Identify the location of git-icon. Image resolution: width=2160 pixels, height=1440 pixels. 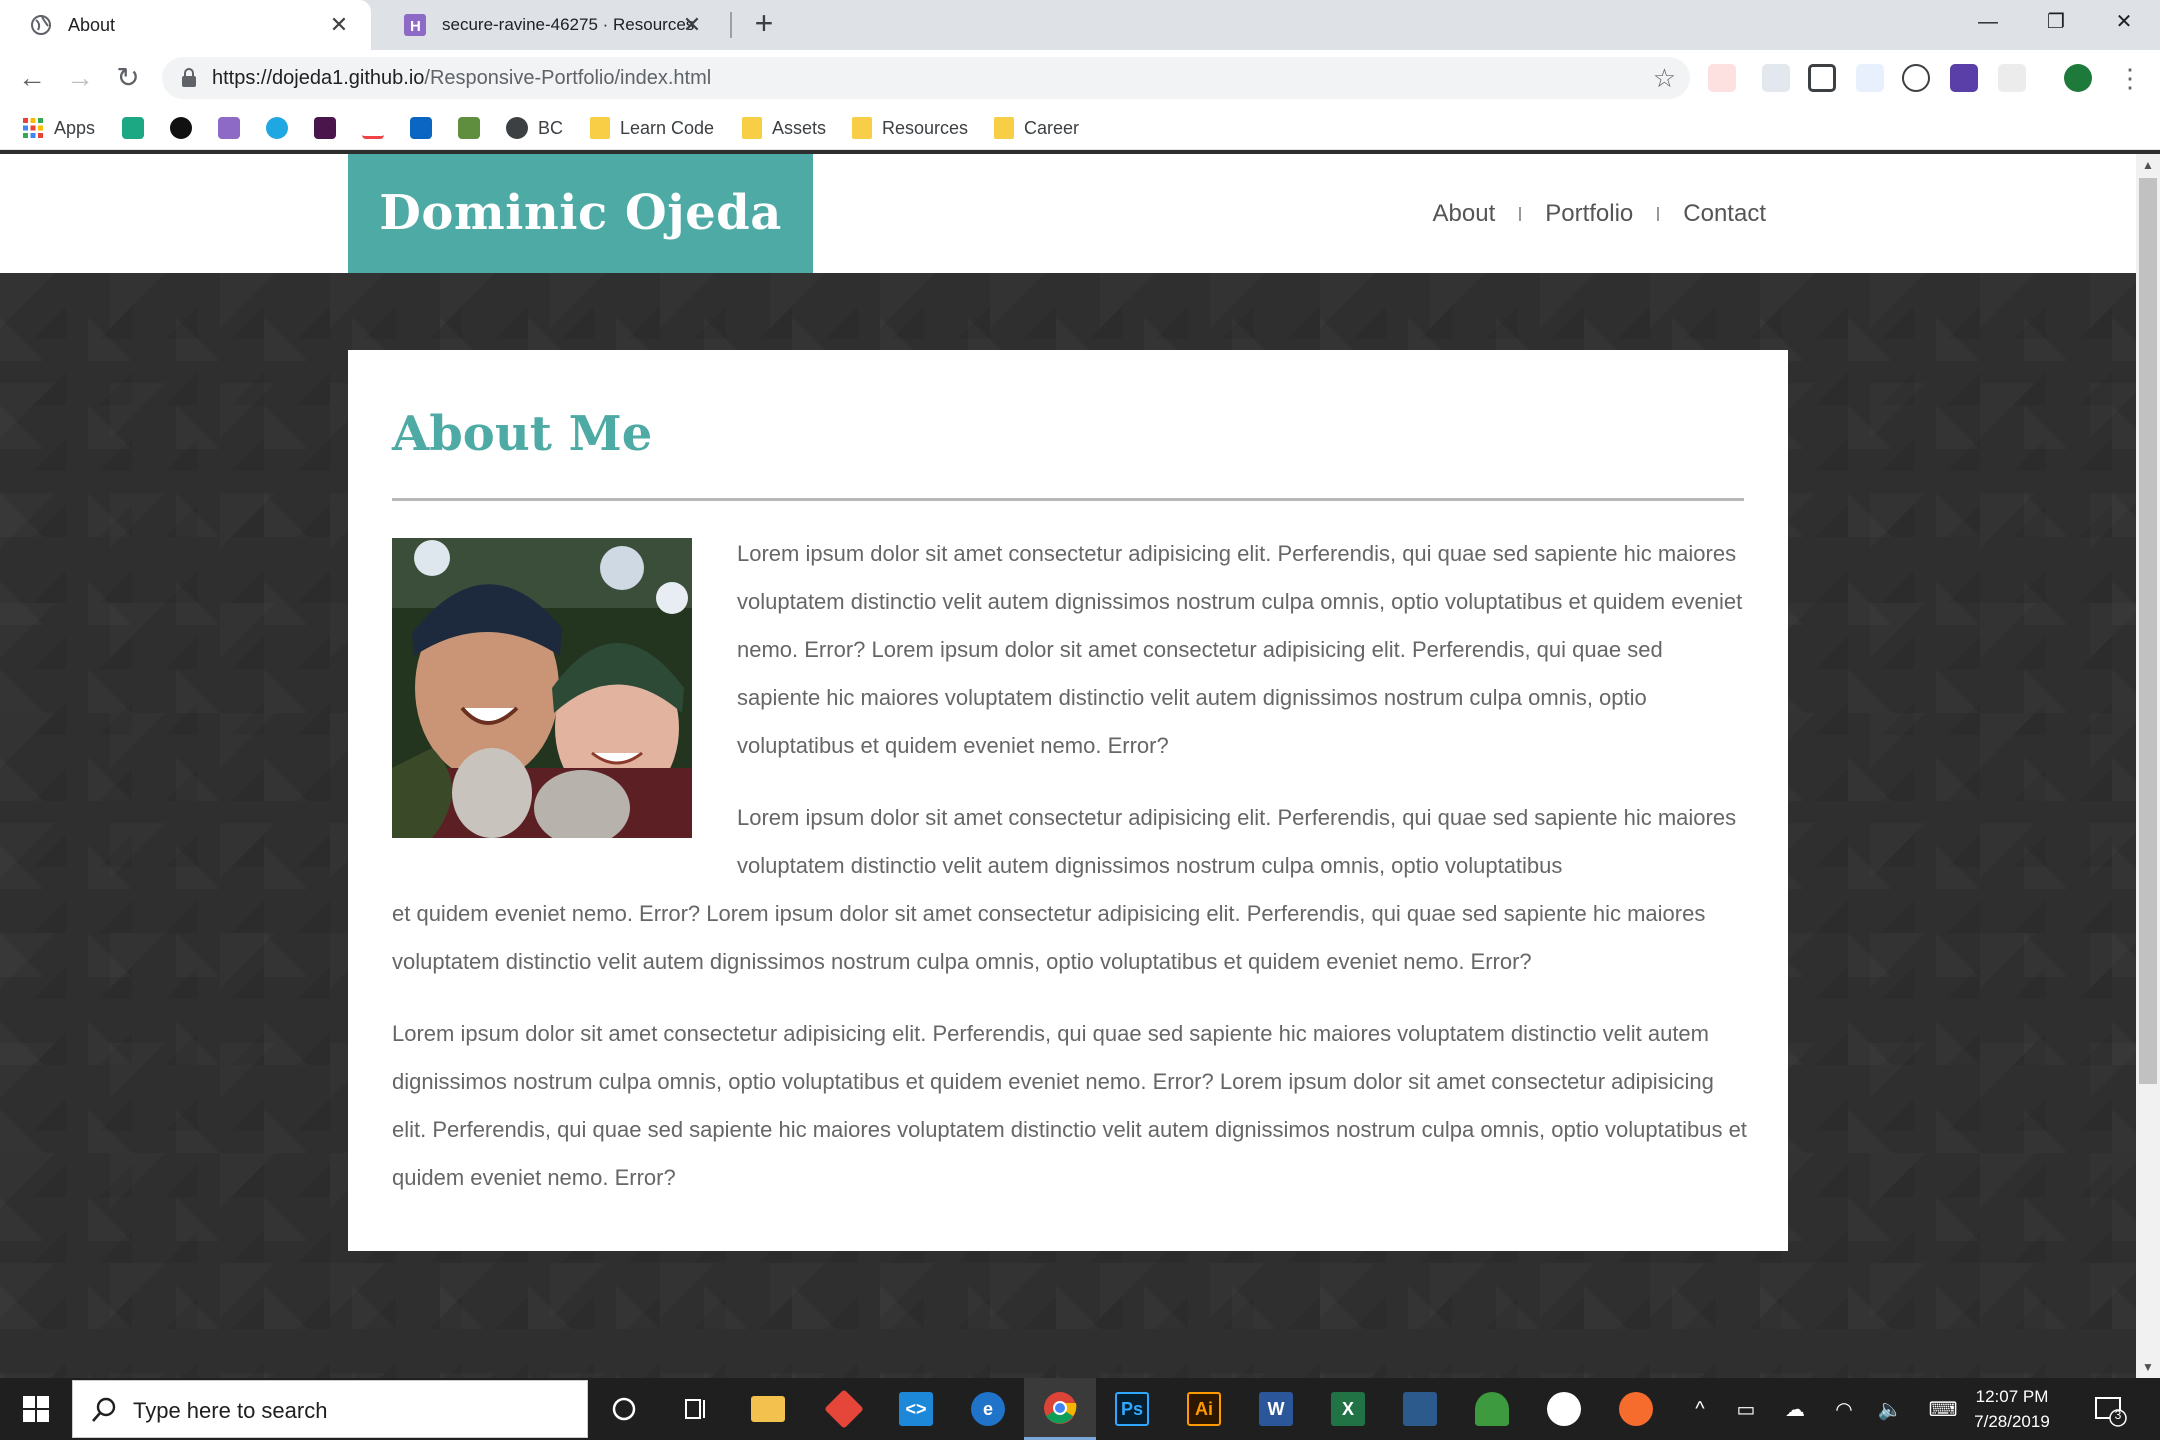
(844, 1409).